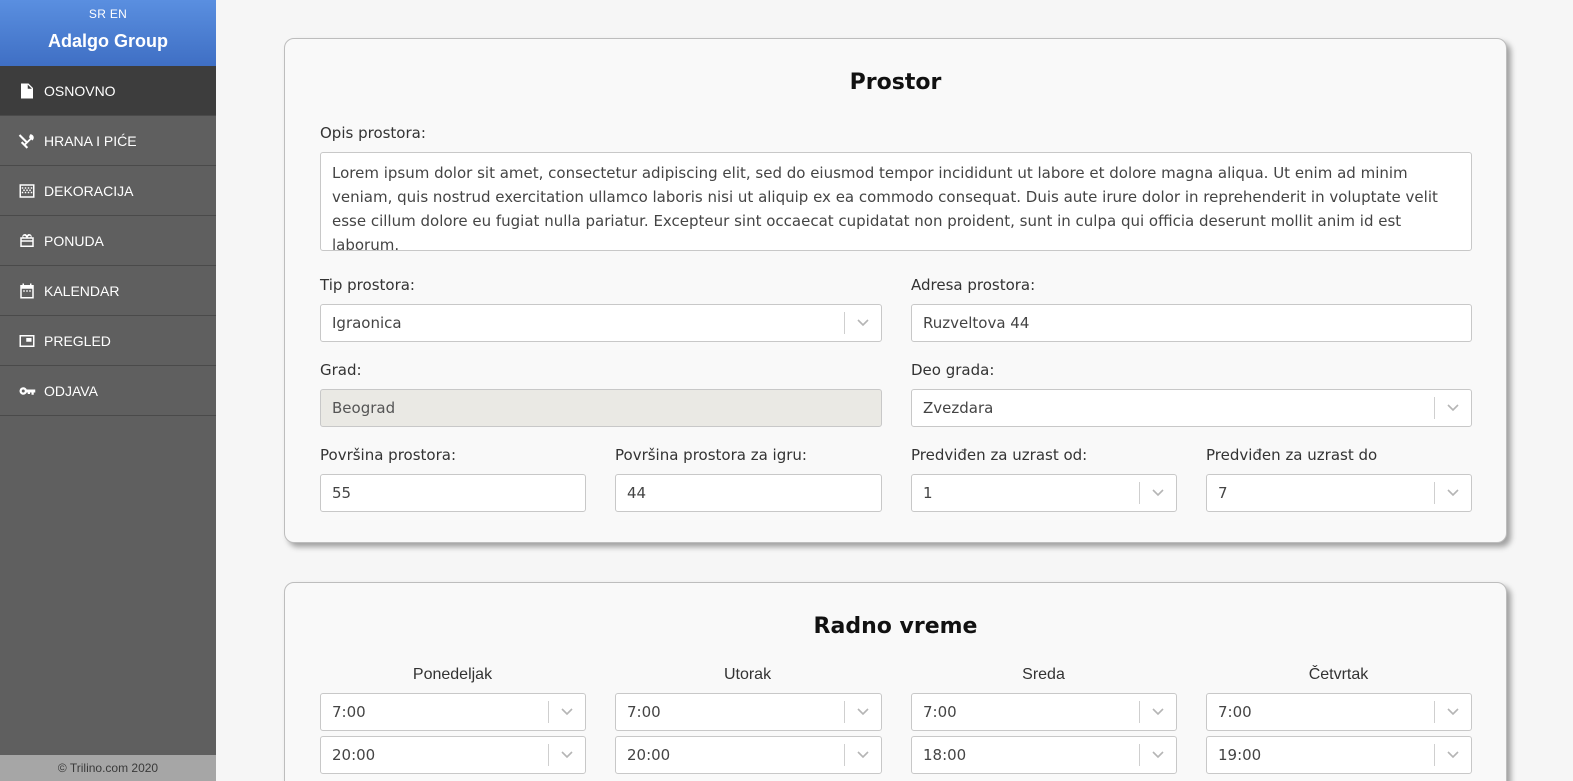 The width and height of the screenshot is (1573, 781). Describe the element at coordinates (108, 41) in the screenshot. I see `brand-name: Adalgo Group` at that location.